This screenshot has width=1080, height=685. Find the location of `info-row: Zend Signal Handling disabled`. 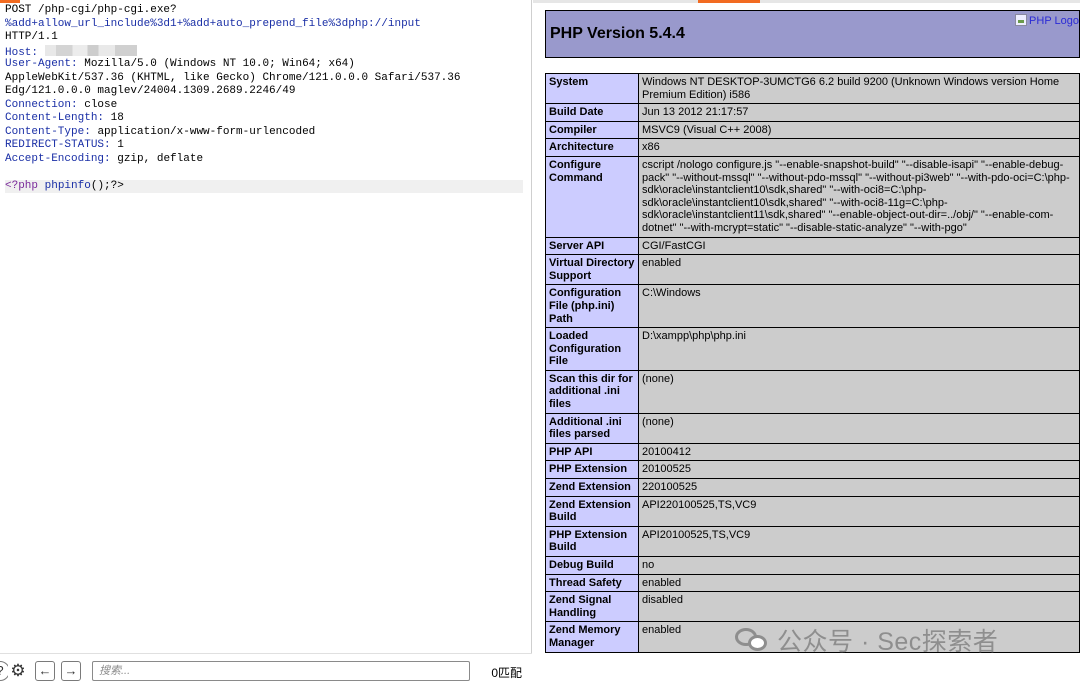

info-row: Zend Signal Handling disabled is located at coordinates (812, 607).